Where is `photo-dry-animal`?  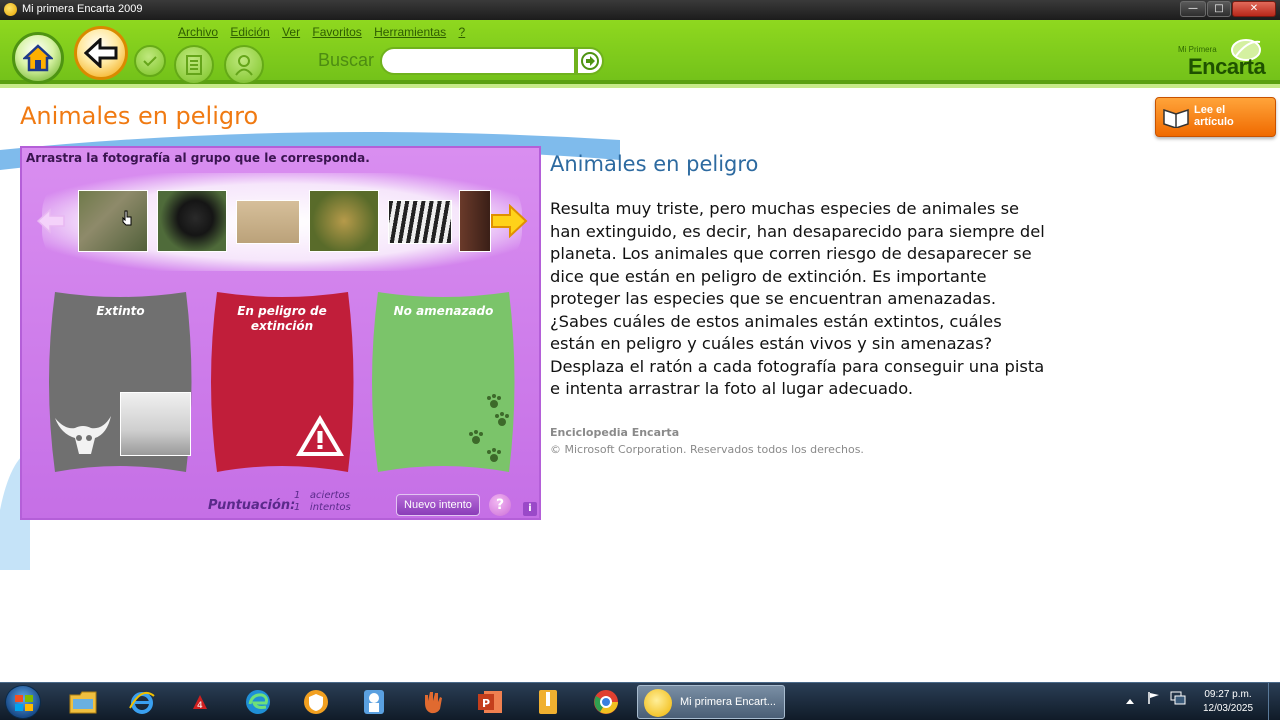
photo-dry-animal is located at coordinates (268, 222).